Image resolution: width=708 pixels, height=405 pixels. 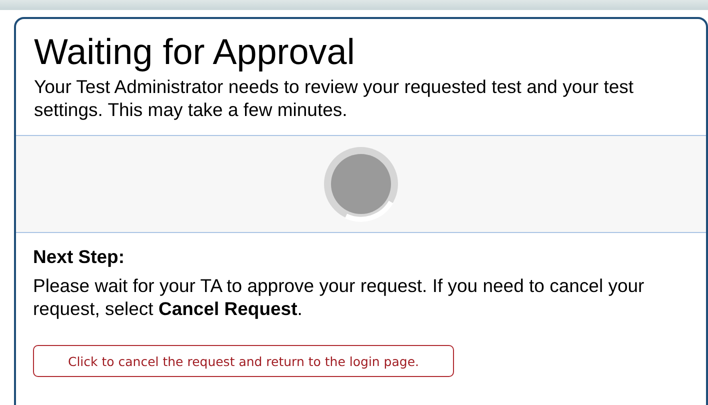 What do you see at coordinates (79, 257) in the screenshot?
I see `next-step-heading: Next Step:` at bounding box center [79, 257].